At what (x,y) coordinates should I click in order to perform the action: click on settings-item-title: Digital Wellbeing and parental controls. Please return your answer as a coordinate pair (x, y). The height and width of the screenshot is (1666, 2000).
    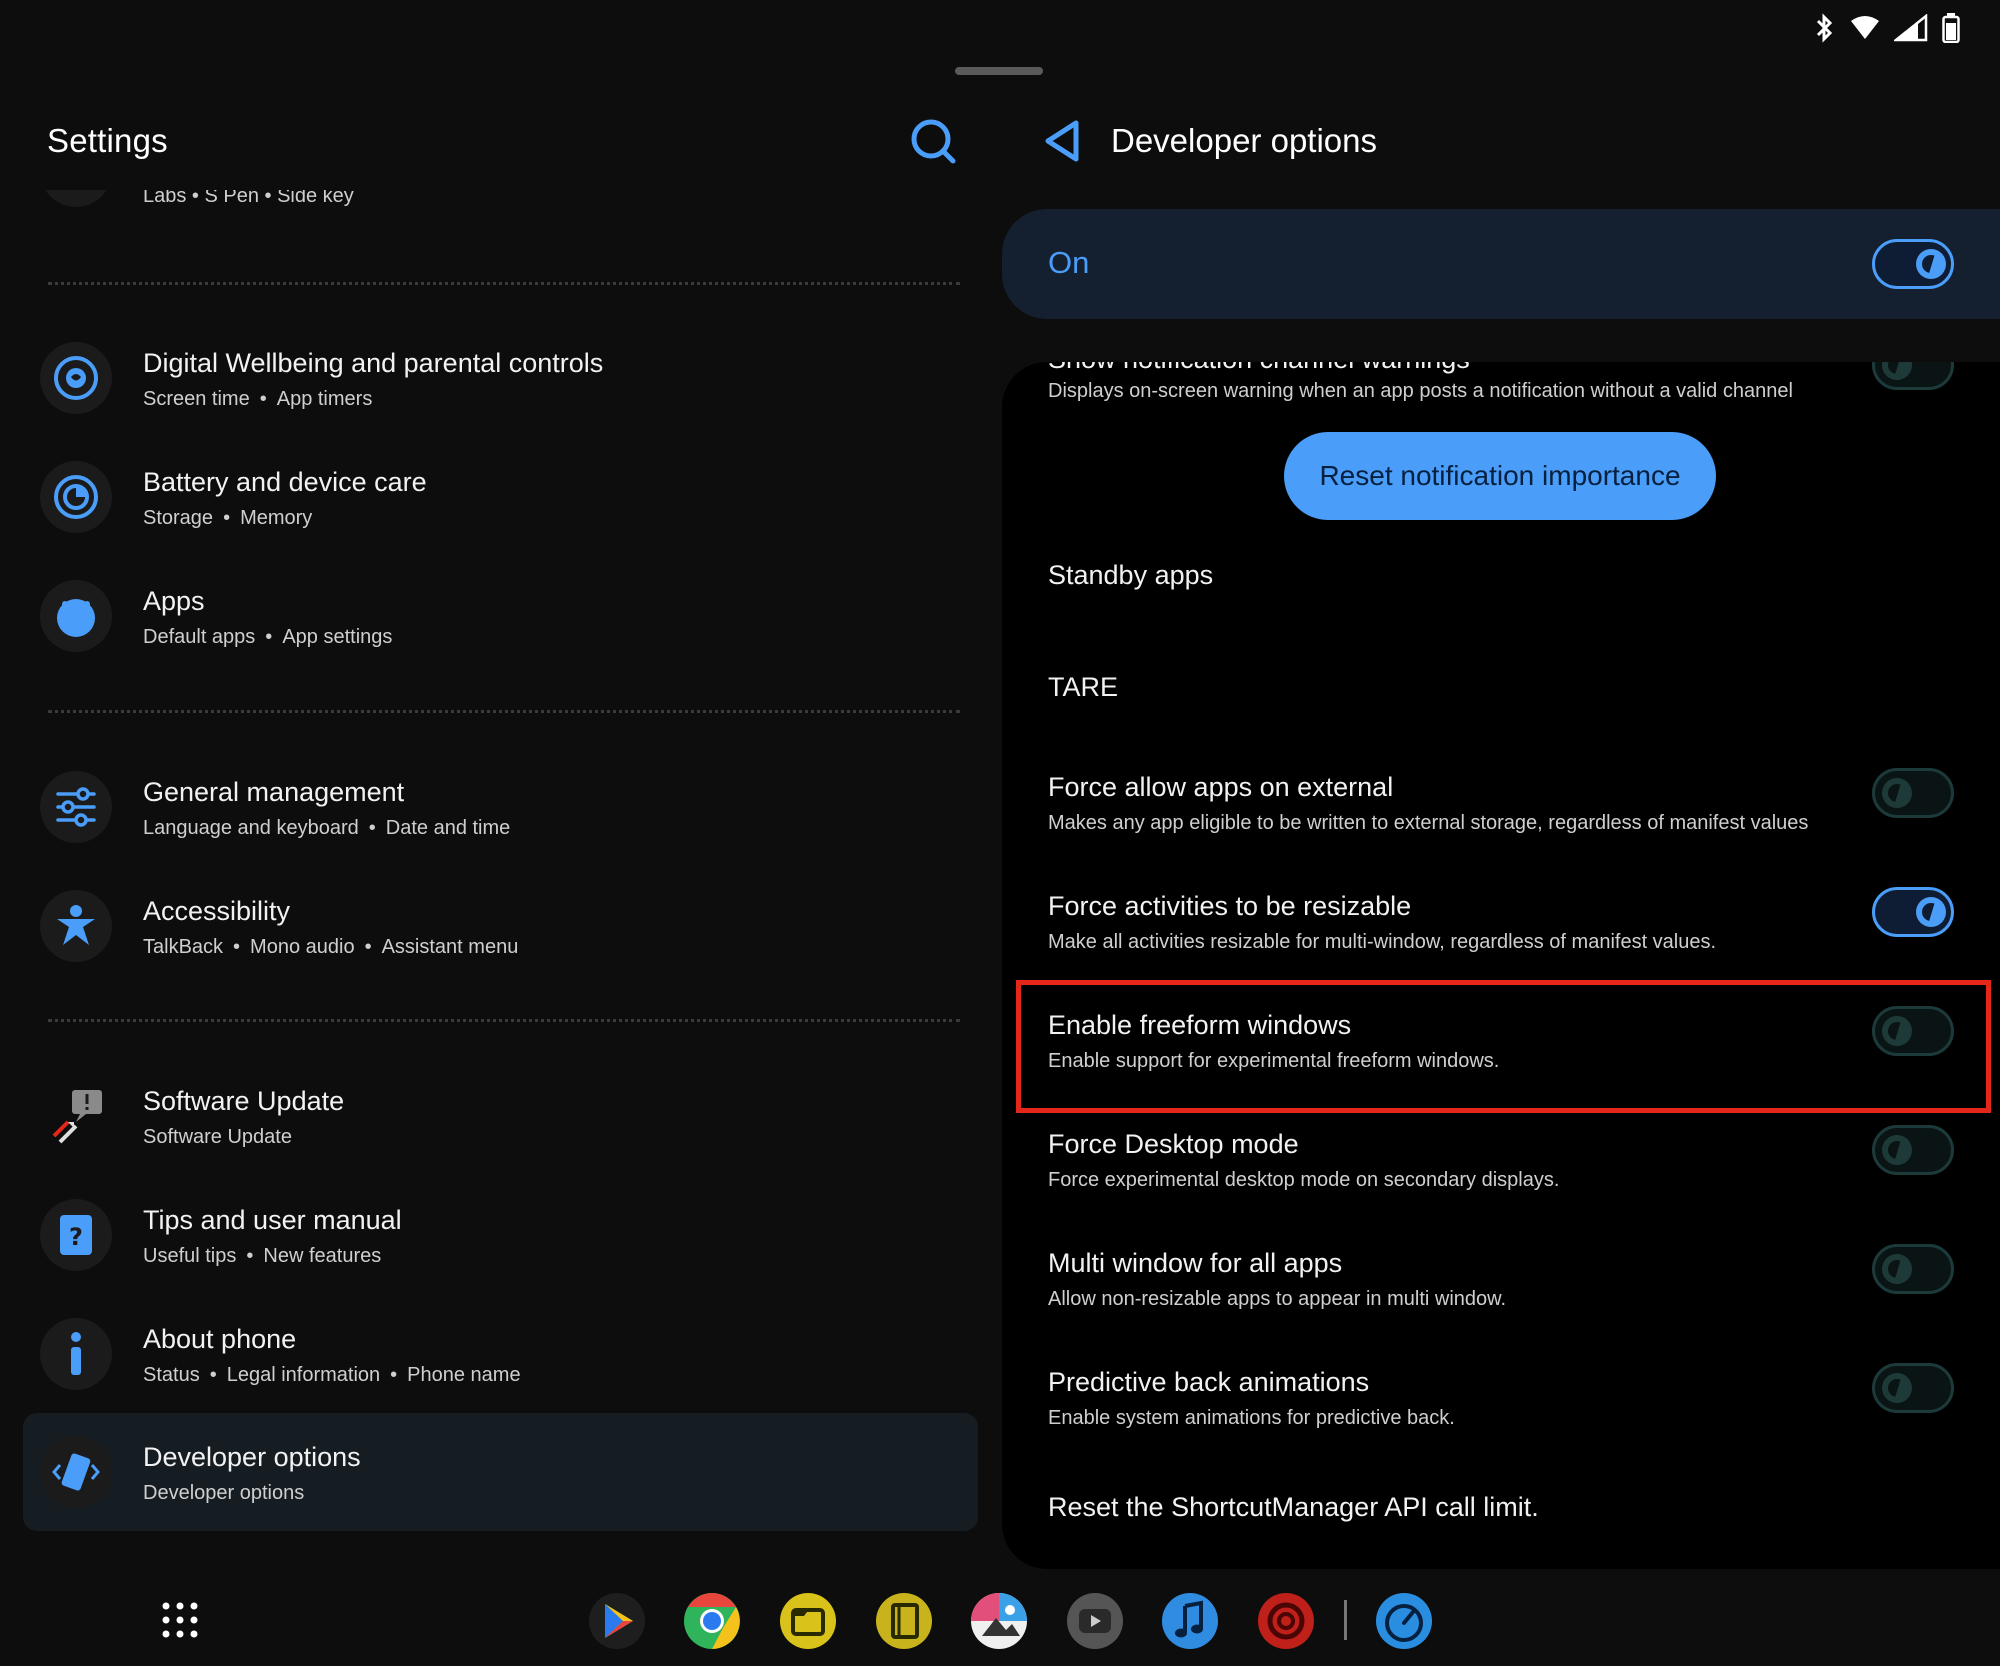
    Looking at the image, I should click on (373, 363).